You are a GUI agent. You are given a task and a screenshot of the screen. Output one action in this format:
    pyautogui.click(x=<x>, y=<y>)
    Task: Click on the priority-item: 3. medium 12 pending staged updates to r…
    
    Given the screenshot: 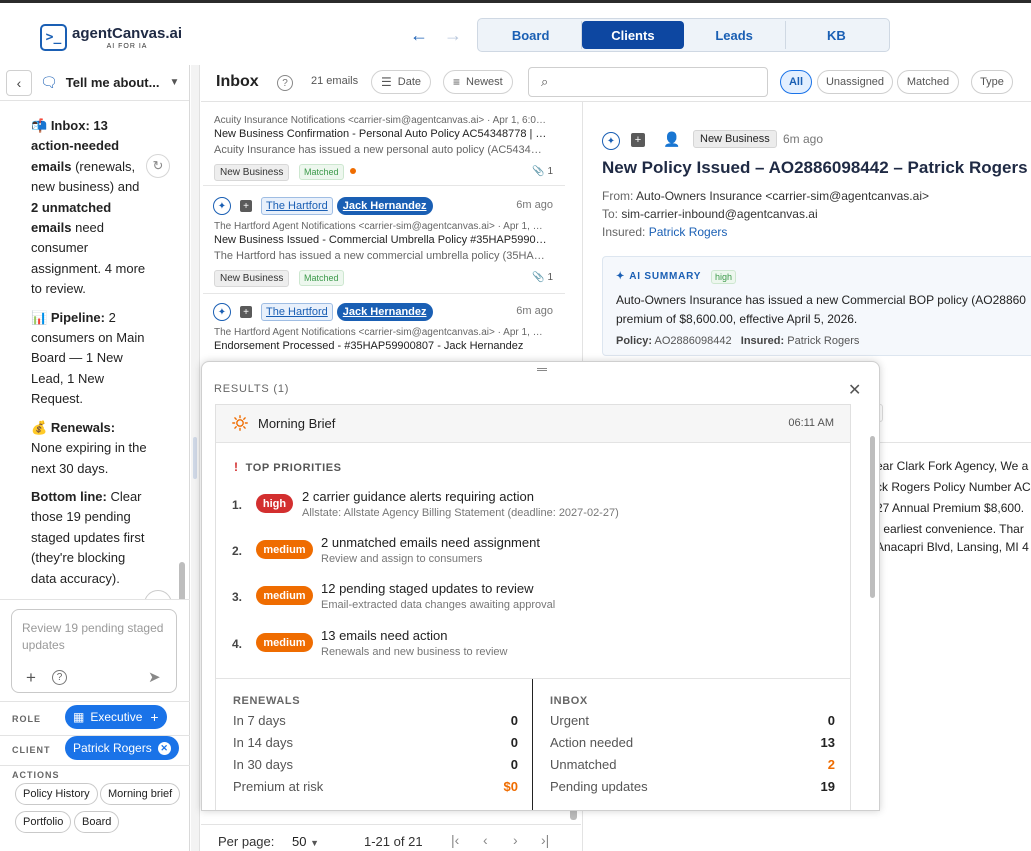 What is the action you would take?
    pyautogui.click(x=532, y=600)
    